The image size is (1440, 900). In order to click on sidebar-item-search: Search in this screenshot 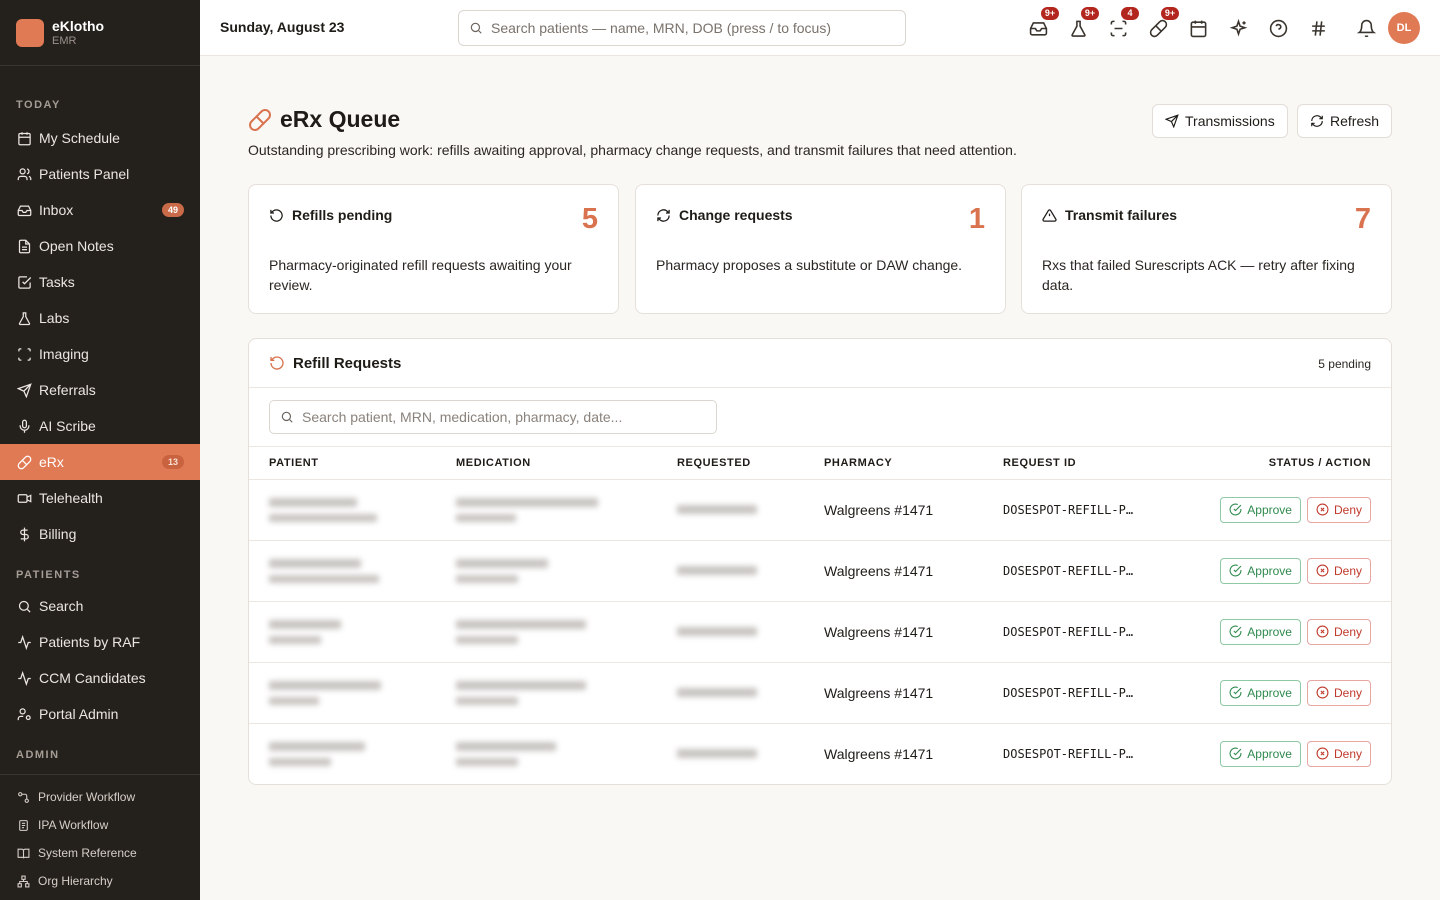, I will do `click(100, 606)`.